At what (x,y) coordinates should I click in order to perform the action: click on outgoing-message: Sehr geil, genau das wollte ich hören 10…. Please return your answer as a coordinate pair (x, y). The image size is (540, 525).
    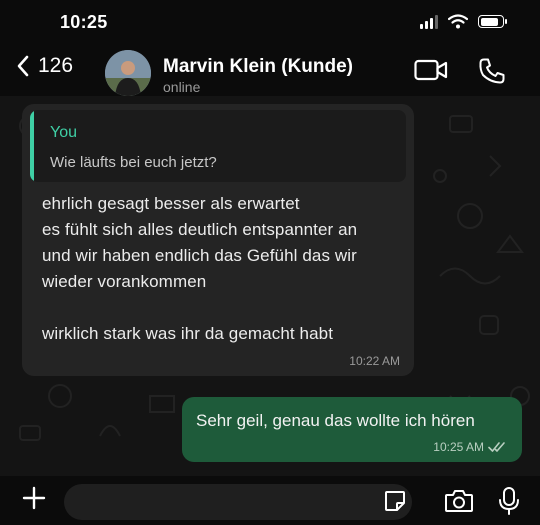
    Looking at the image, I should click on (352, 429).